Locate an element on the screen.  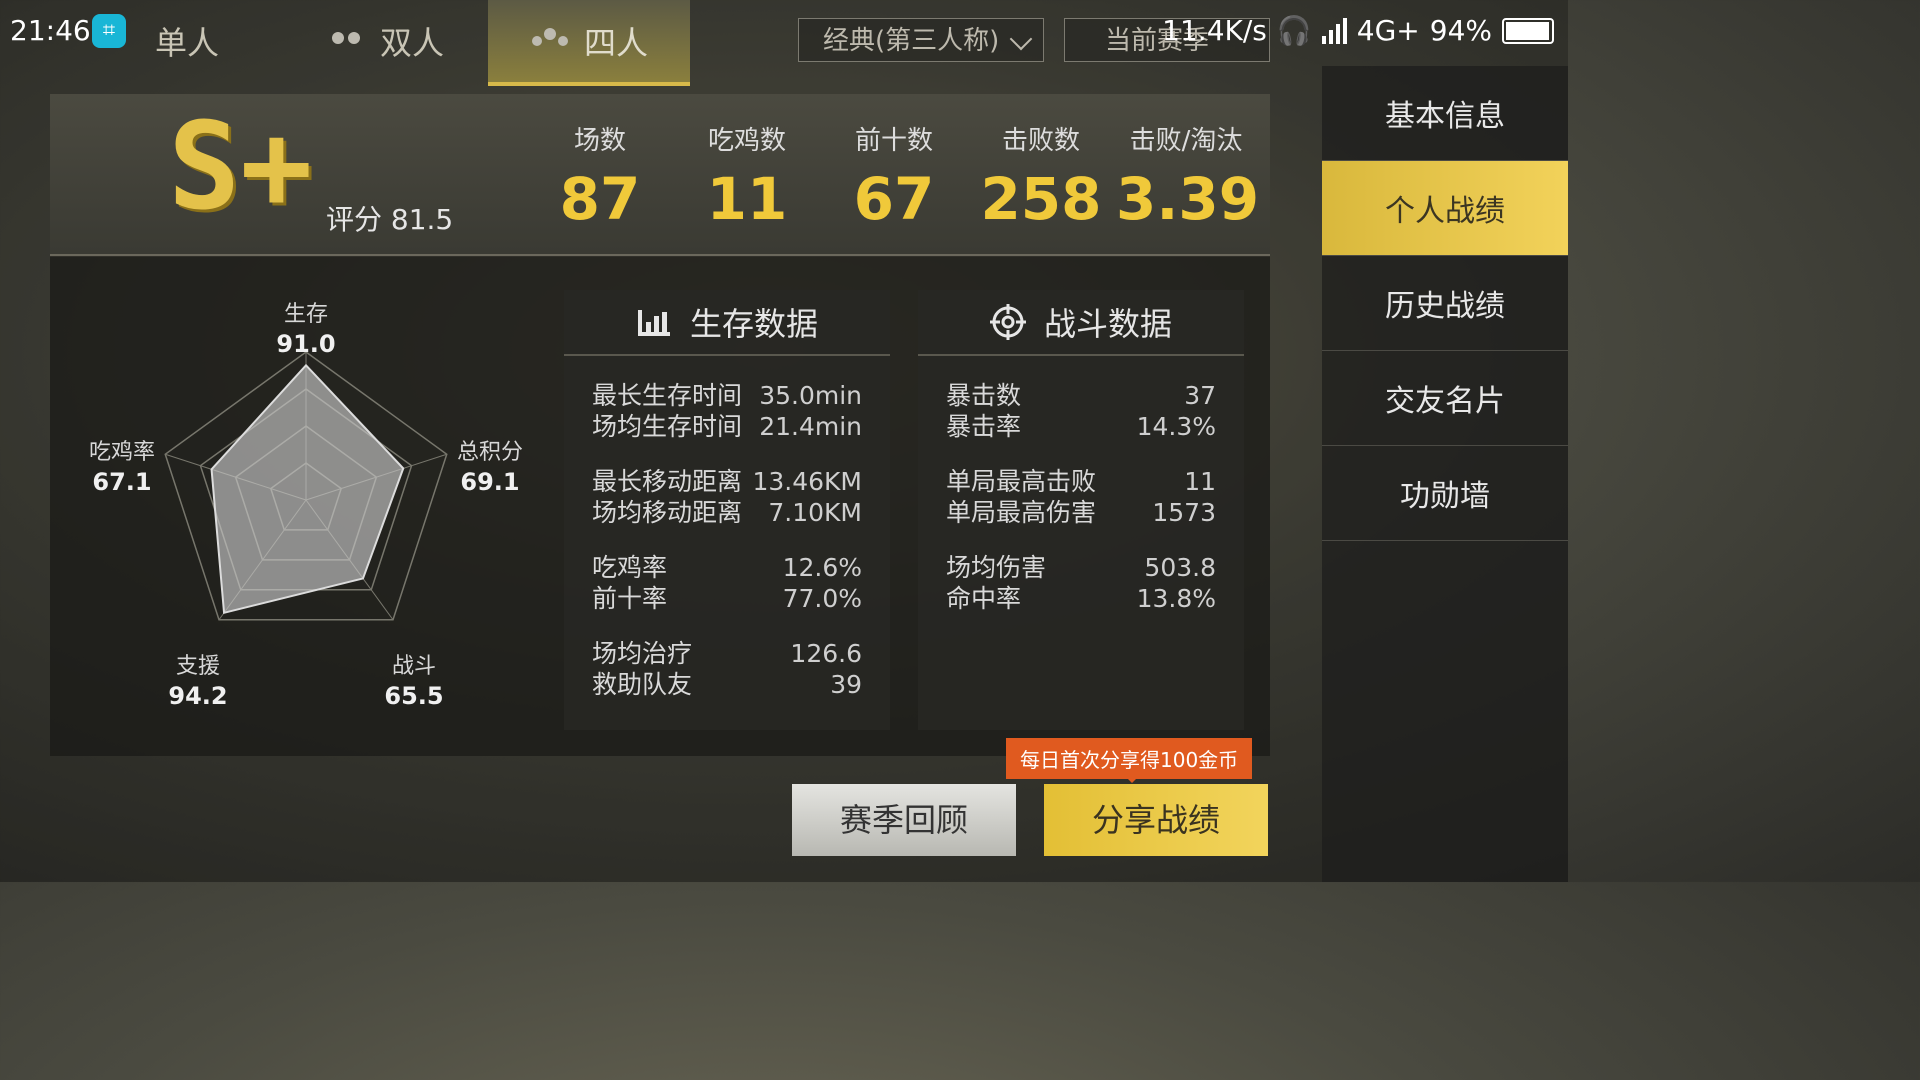
stat-value: 87 is located at coordinates (600, 199).